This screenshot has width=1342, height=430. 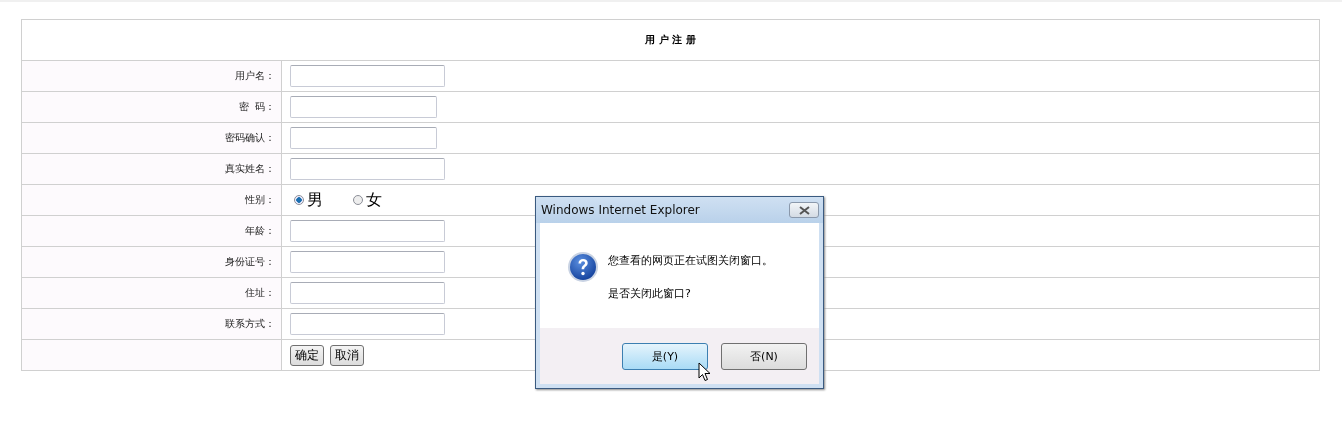 I want to click on field-label: 年龄：, so click(x=260, y=231).